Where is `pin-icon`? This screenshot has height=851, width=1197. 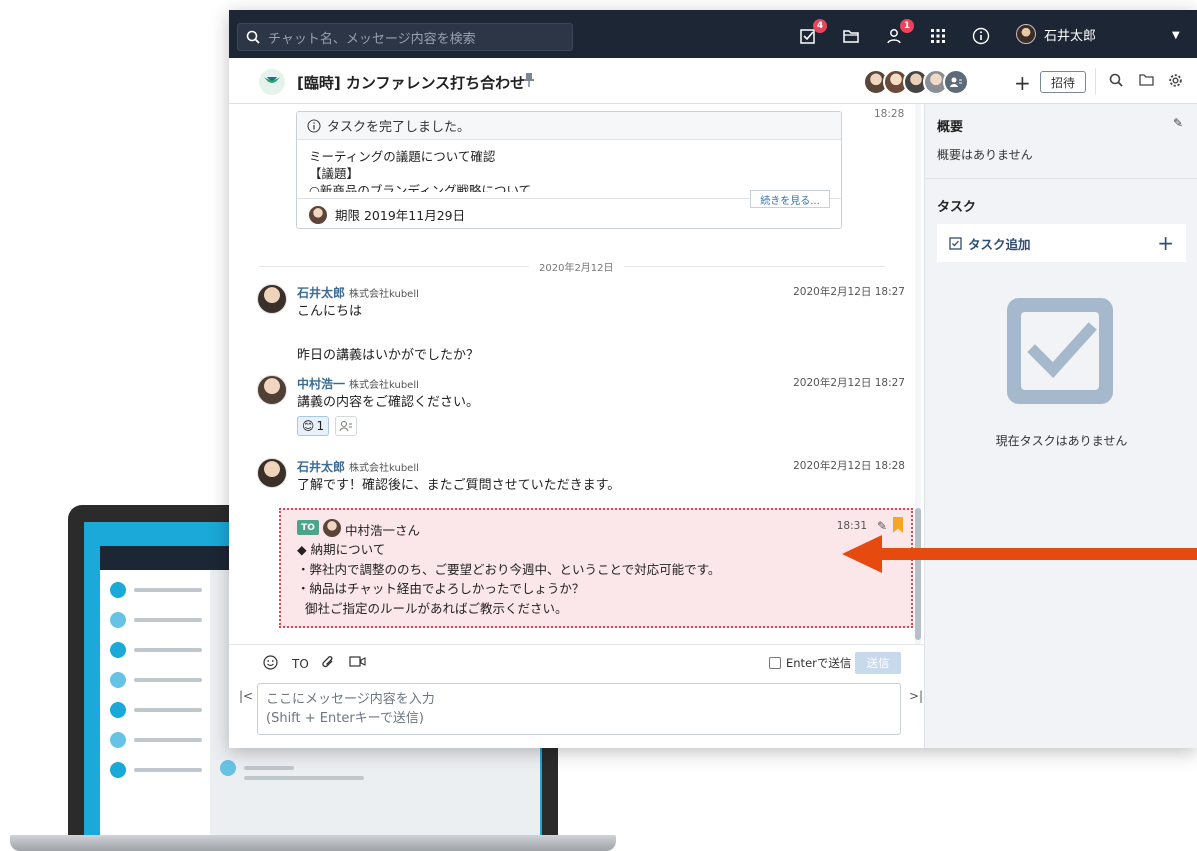 pin-icon is located at coordinates (529, 81).